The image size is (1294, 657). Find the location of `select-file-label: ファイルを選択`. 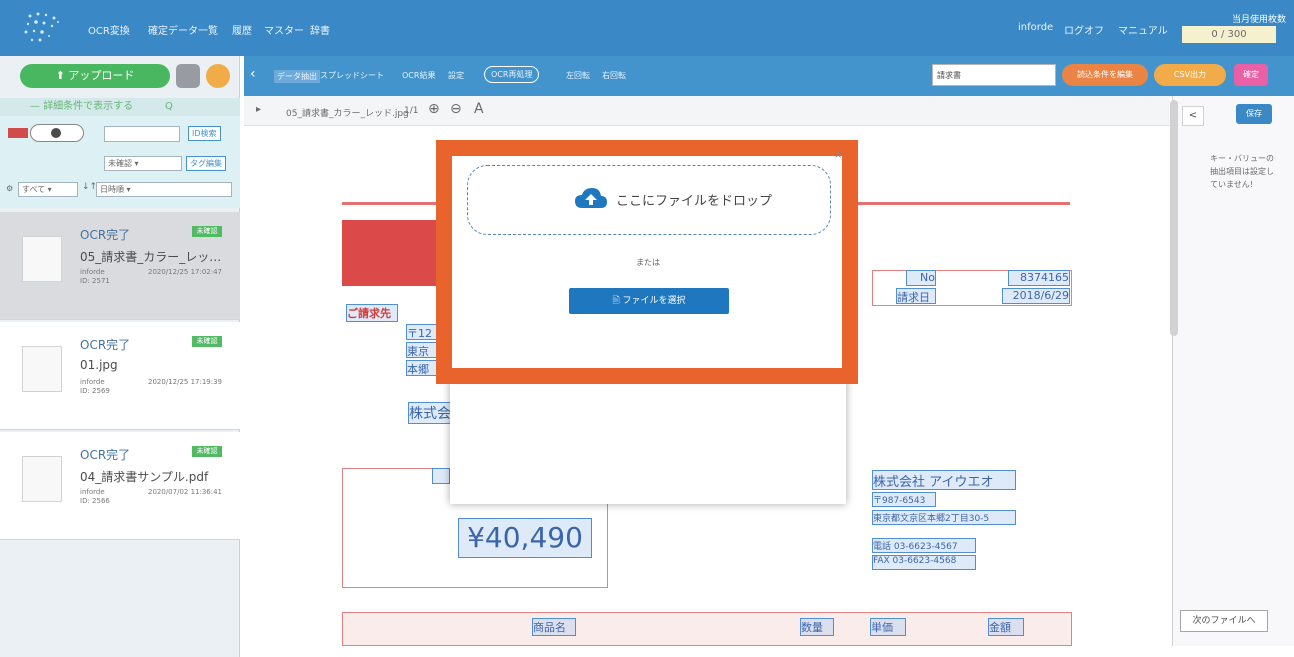

select-file-label: ファイルを選択 is located at coordinates (654, 301).